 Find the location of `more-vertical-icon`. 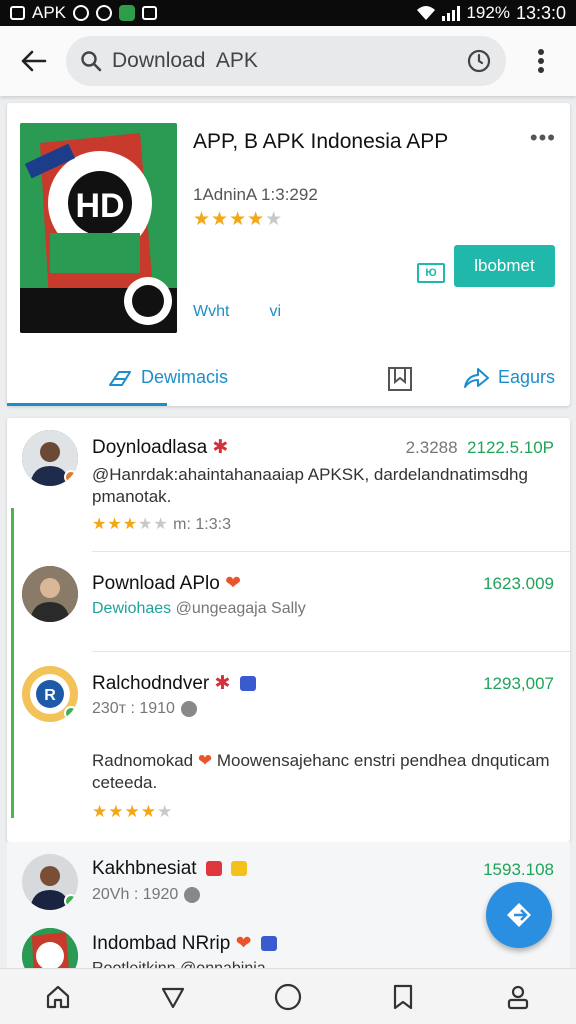

more-vertical-icon is located at coordinates (541, 61).